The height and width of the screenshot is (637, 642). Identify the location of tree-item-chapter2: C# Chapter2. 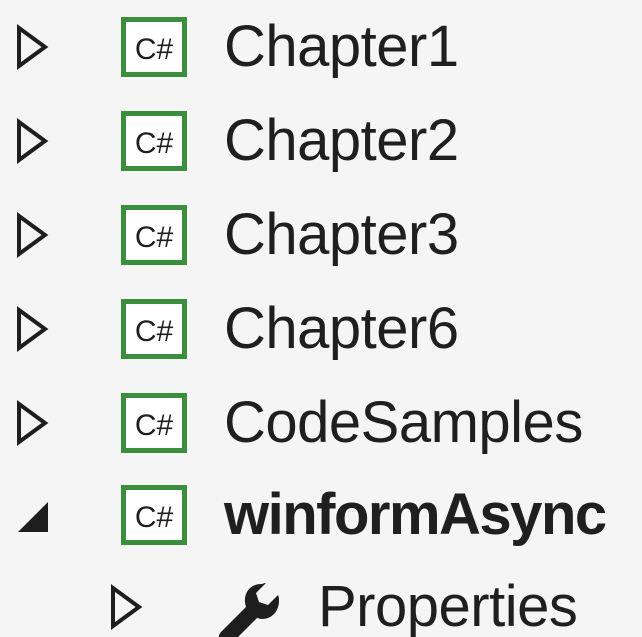
(321, 141).